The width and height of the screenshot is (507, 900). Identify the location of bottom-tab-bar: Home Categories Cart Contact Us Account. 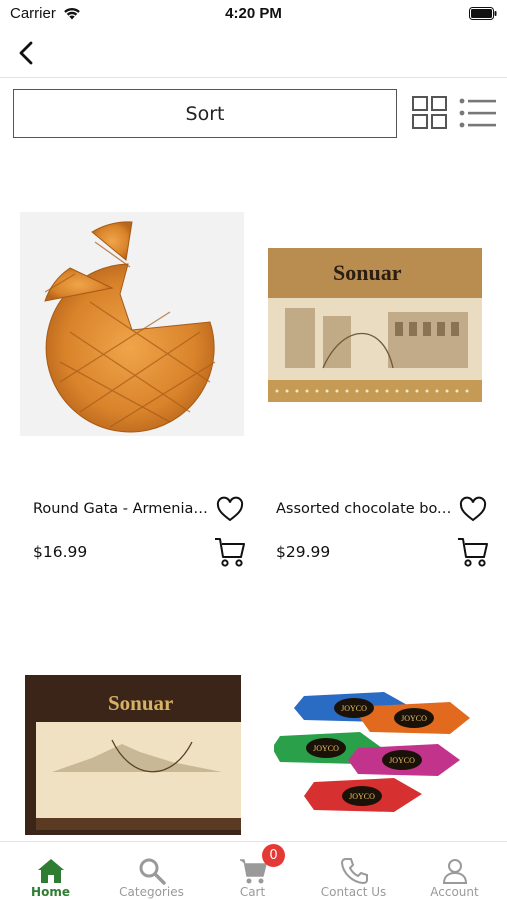
(253, 870).